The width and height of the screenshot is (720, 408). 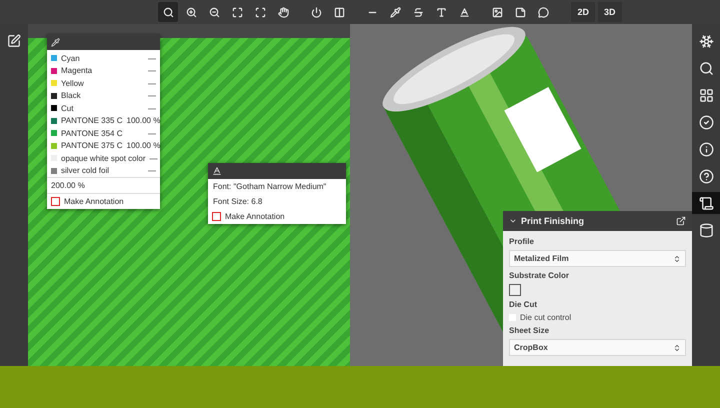 I want to click on zoom-area-icon, so click(x=260, y=12).